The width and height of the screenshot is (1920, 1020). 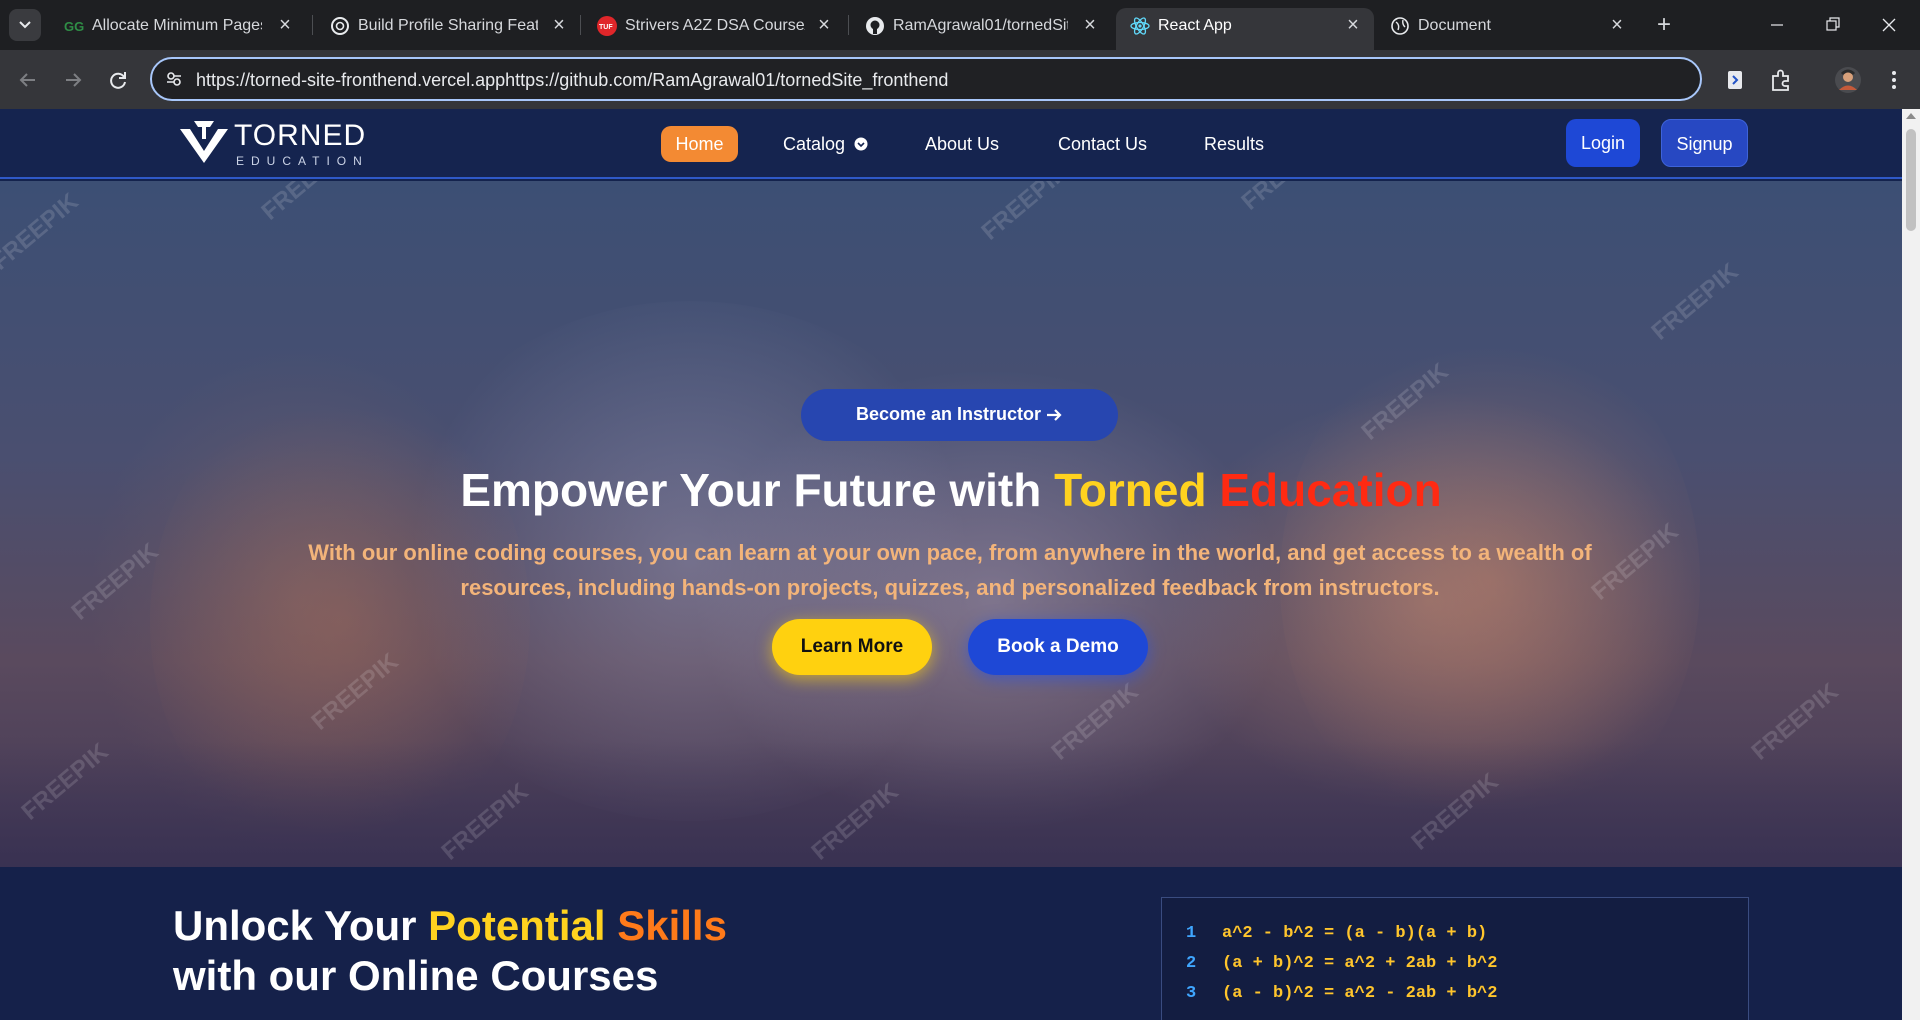 What do you see at coordinates (949, 414) in the screenshot?
I see `become-instructor-label: Become an Instructor` at bounding box center [949, 414].